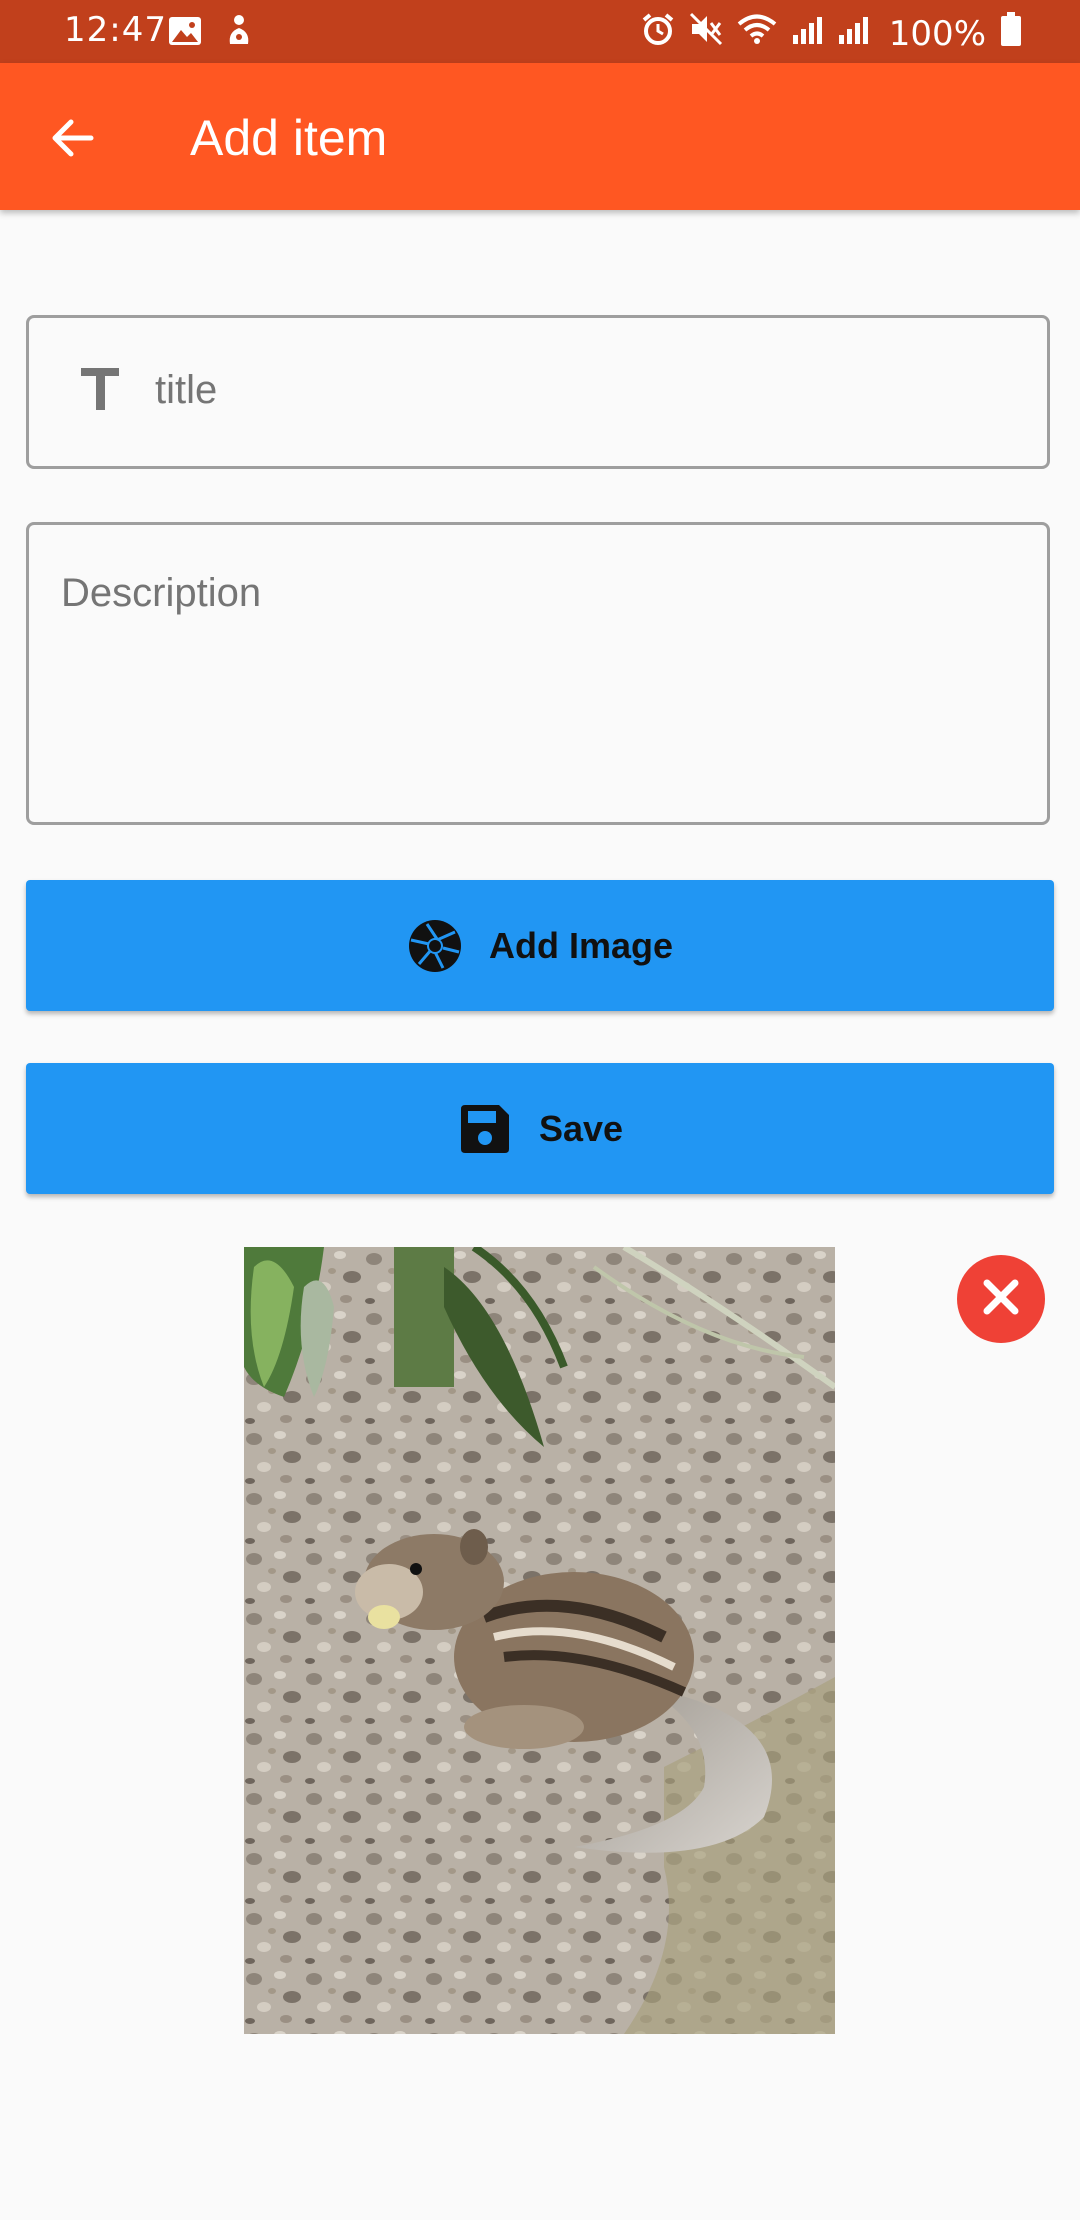 The image size is (1080, 2220). Describe the element at coordinates (757, 33) in the screenshot. I see `wifi-icon` at that location.